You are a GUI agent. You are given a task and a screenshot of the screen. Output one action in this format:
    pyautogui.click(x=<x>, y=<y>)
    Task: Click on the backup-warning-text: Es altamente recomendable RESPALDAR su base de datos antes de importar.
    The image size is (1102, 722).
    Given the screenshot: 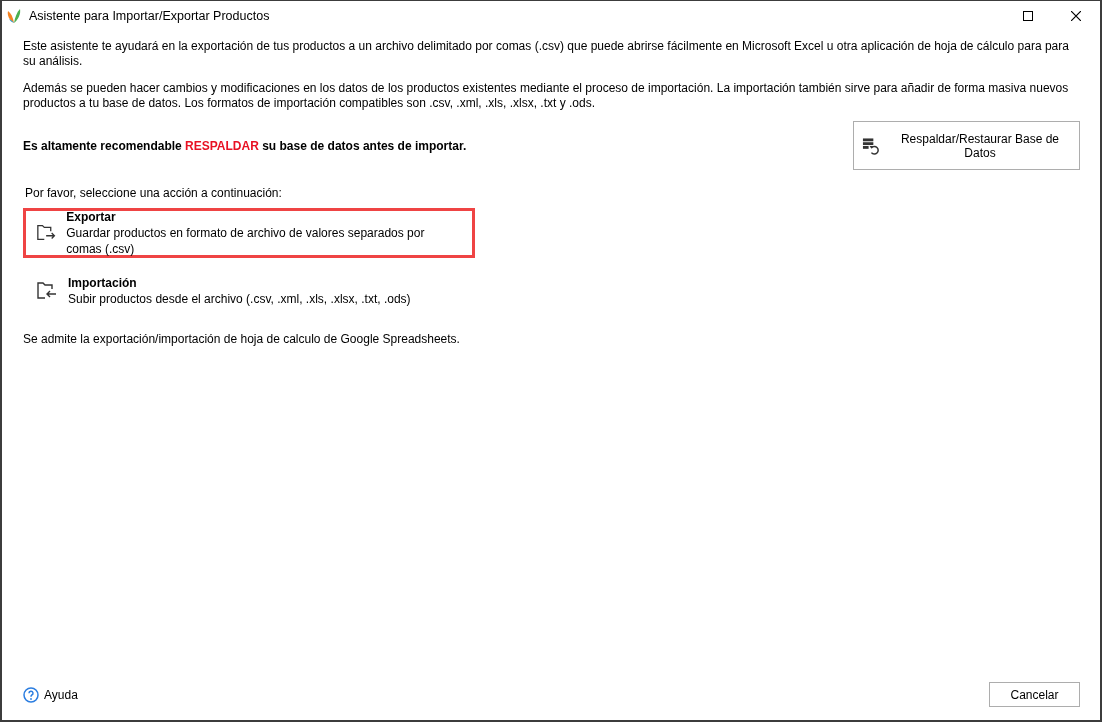 What is the action you would take?
    pyautogui.click(x=245, y=145)
    